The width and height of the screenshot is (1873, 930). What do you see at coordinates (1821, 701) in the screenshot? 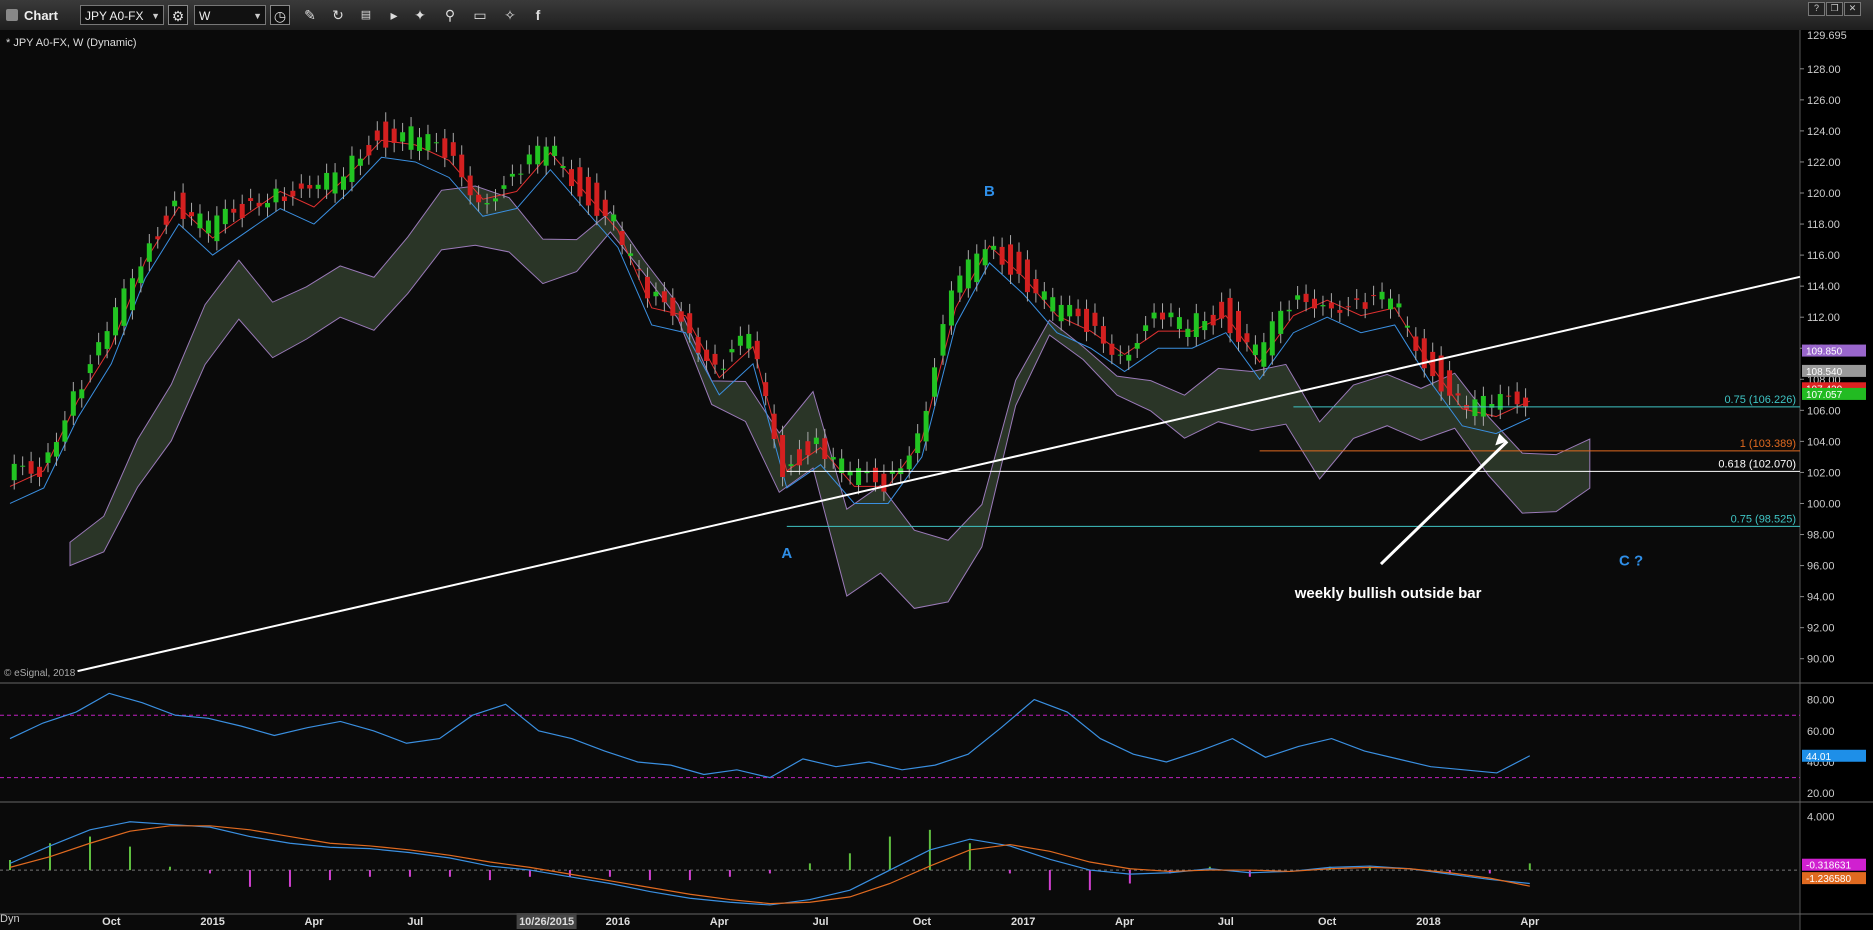
I see `rsi-tick-label: 80.00` at bounding box center [1821, 701].